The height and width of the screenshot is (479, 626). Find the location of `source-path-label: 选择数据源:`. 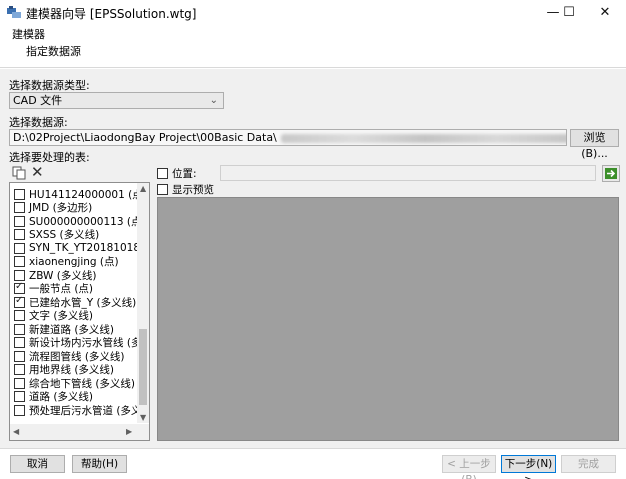

source-path-label: 选择数据源: is located at coordinates (38, 122).